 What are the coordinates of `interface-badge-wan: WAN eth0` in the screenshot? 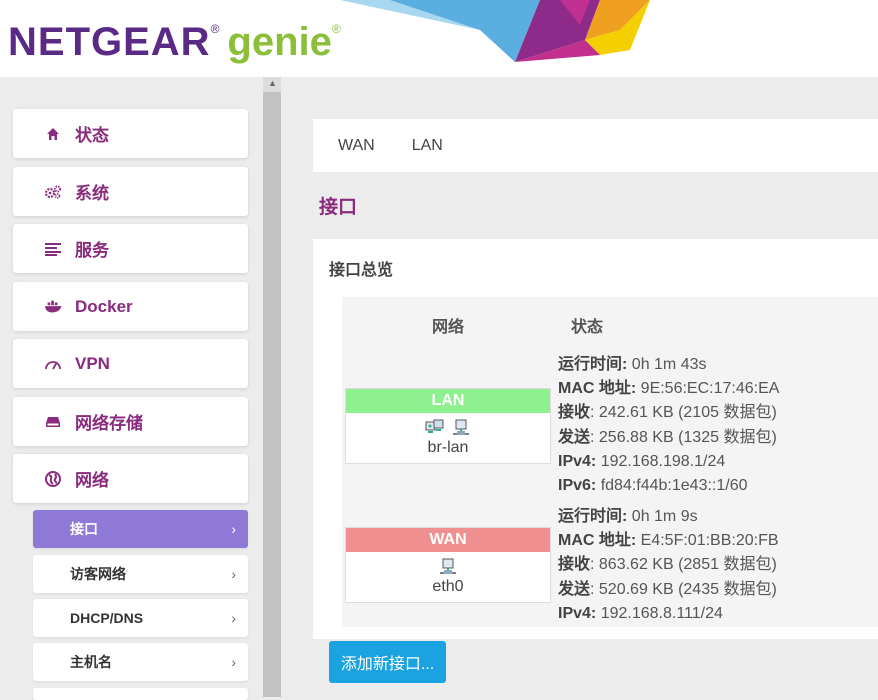 It's located at (448, 565).